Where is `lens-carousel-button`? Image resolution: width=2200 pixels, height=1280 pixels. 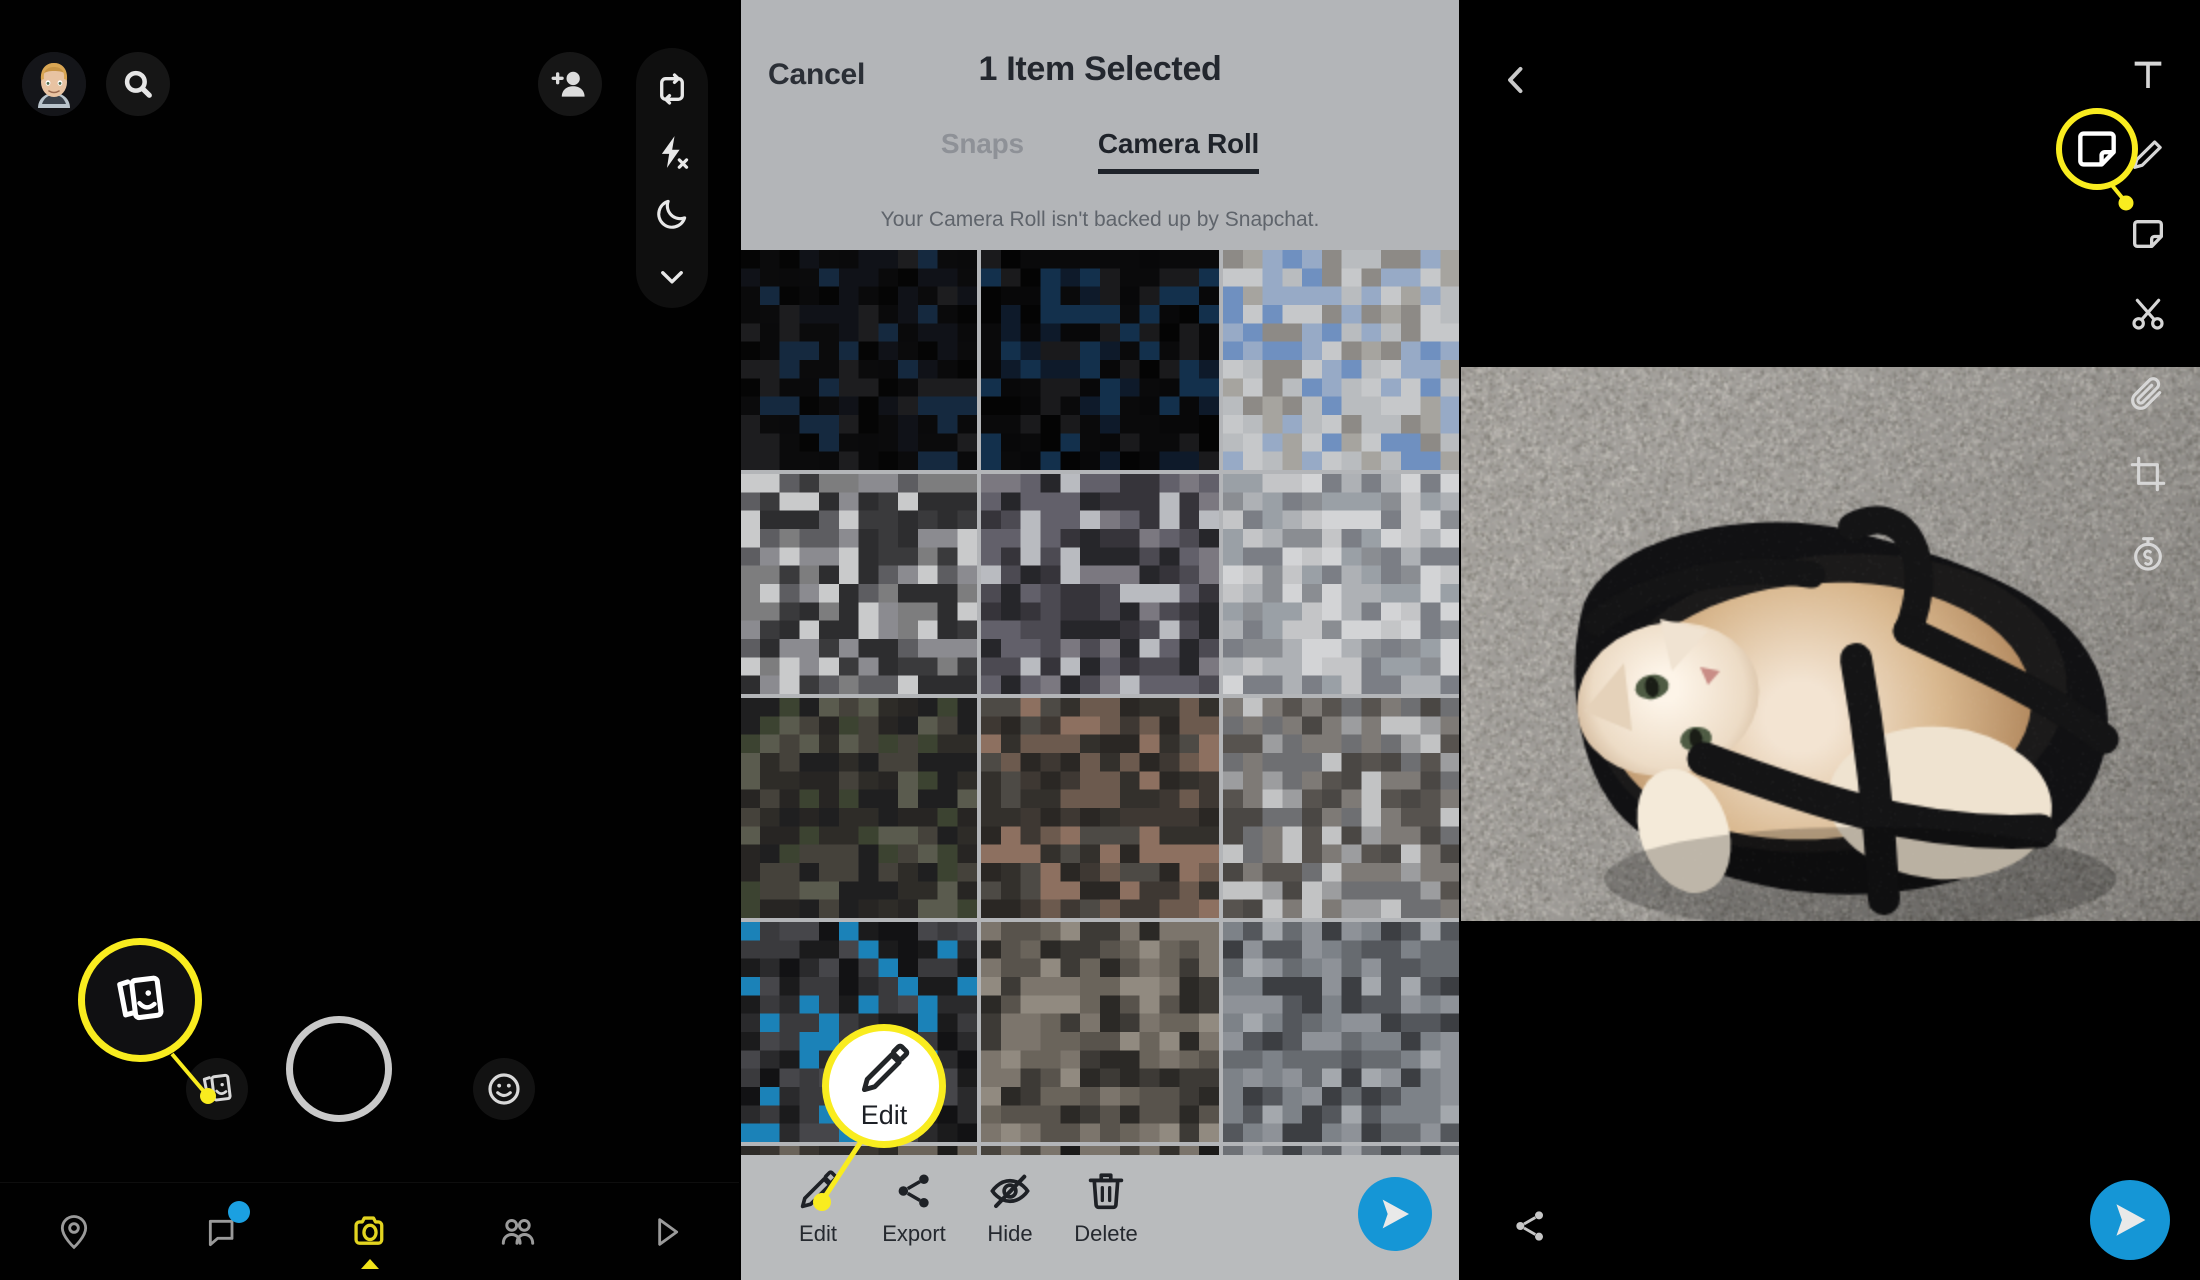
lens-carousel-button is located at coordinates (504, 1089).